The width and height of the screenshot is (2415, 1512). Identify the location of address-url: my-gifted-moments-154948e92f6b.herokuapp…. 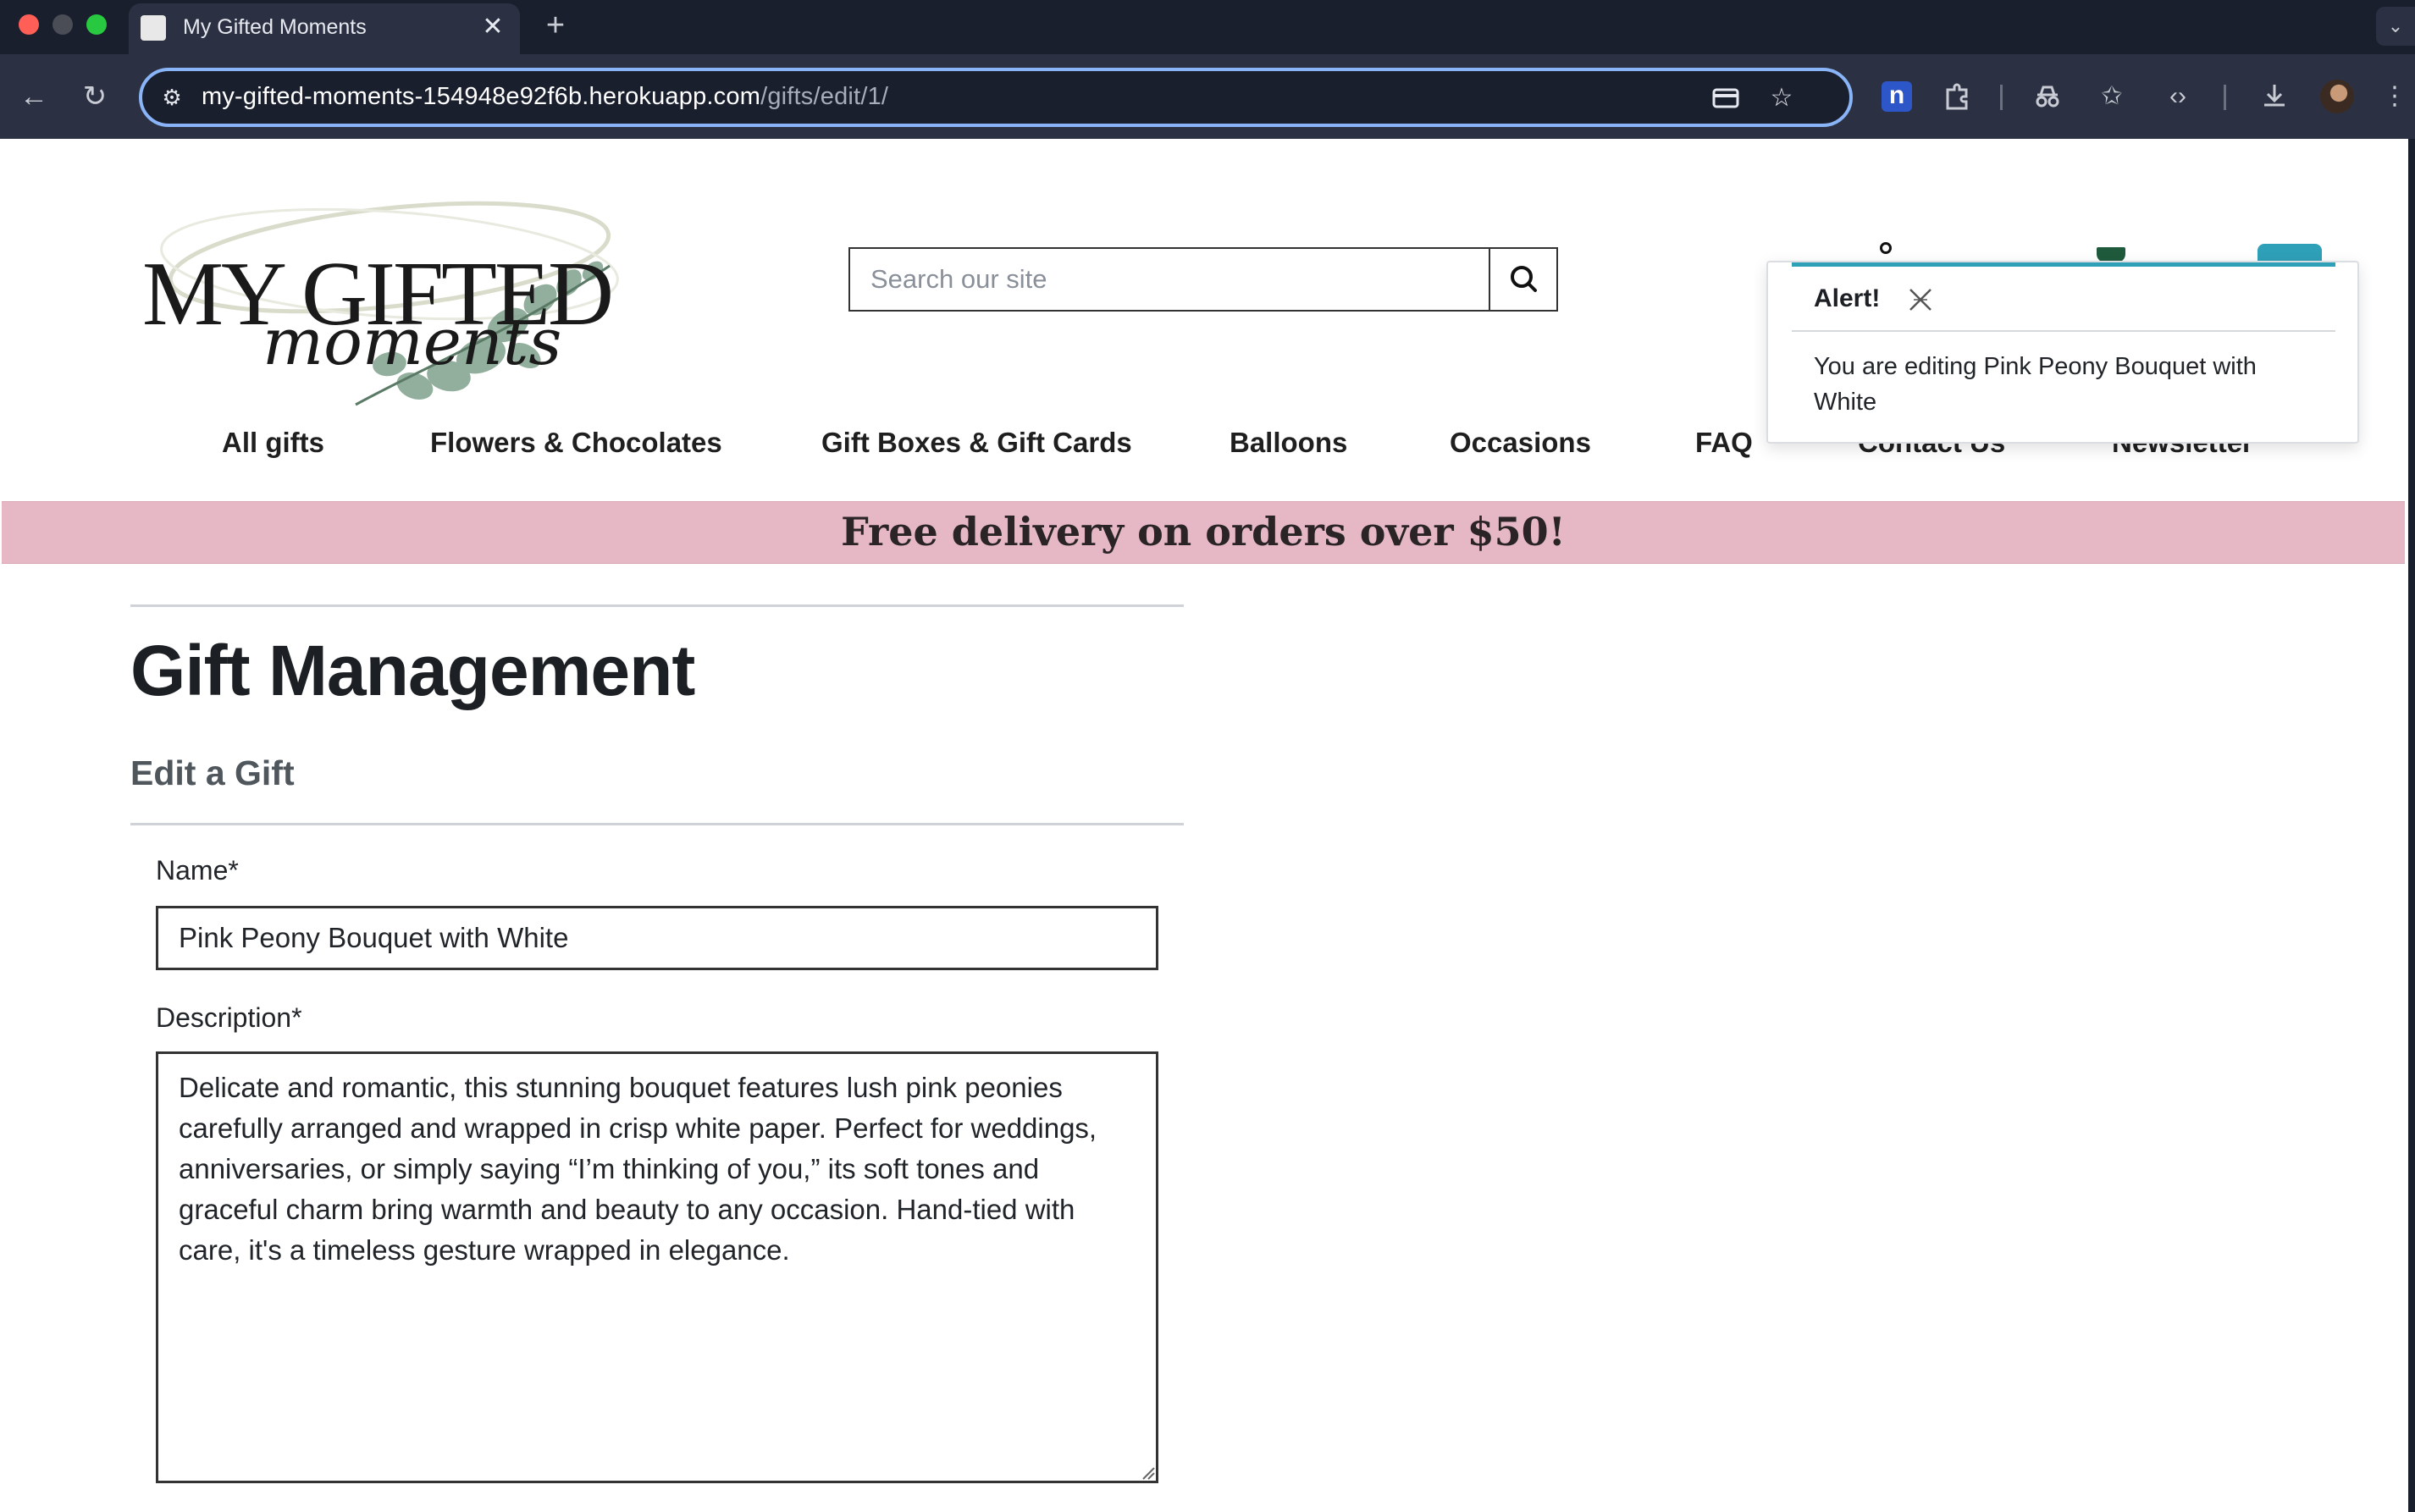
(545, 97).